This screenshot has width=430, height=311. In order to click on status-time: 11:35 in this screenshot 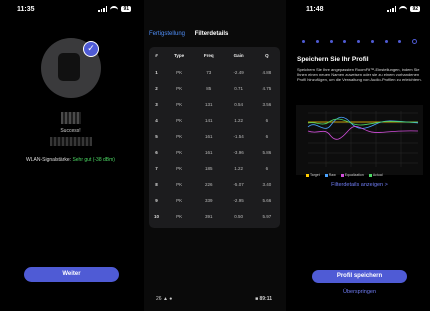, I will do `click(26, 9)`.